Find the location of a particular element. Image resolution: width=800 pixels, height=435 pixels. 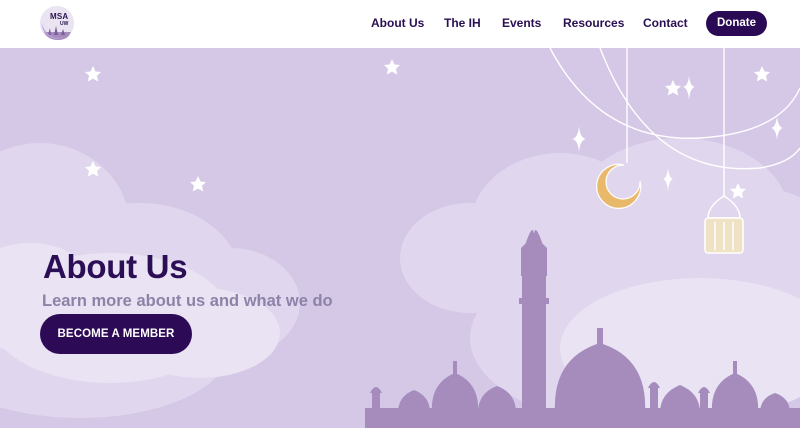

page-title: About Us is located at coordinates (115, 266).